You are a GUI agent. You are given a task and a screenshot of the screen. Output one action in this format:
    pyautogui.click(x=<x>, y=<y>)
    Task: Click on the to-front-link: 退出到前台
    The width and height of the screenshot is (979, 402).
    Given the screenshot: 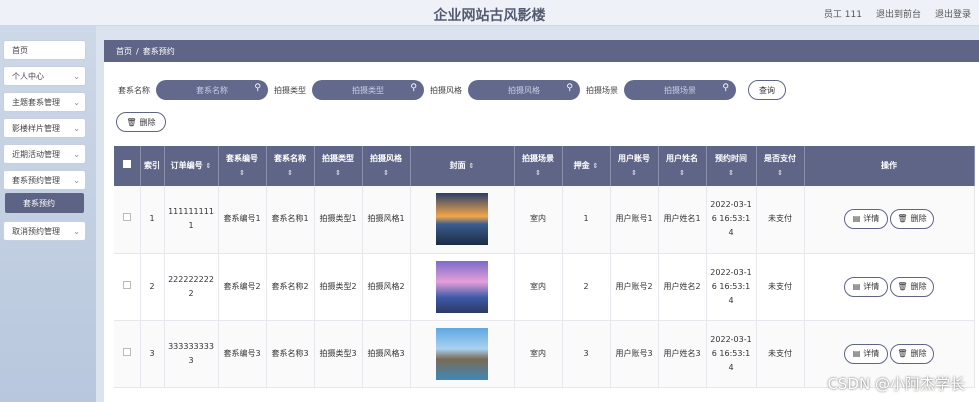 What is the action you would take?
    pyautogui.click(x=898, y=13)
    